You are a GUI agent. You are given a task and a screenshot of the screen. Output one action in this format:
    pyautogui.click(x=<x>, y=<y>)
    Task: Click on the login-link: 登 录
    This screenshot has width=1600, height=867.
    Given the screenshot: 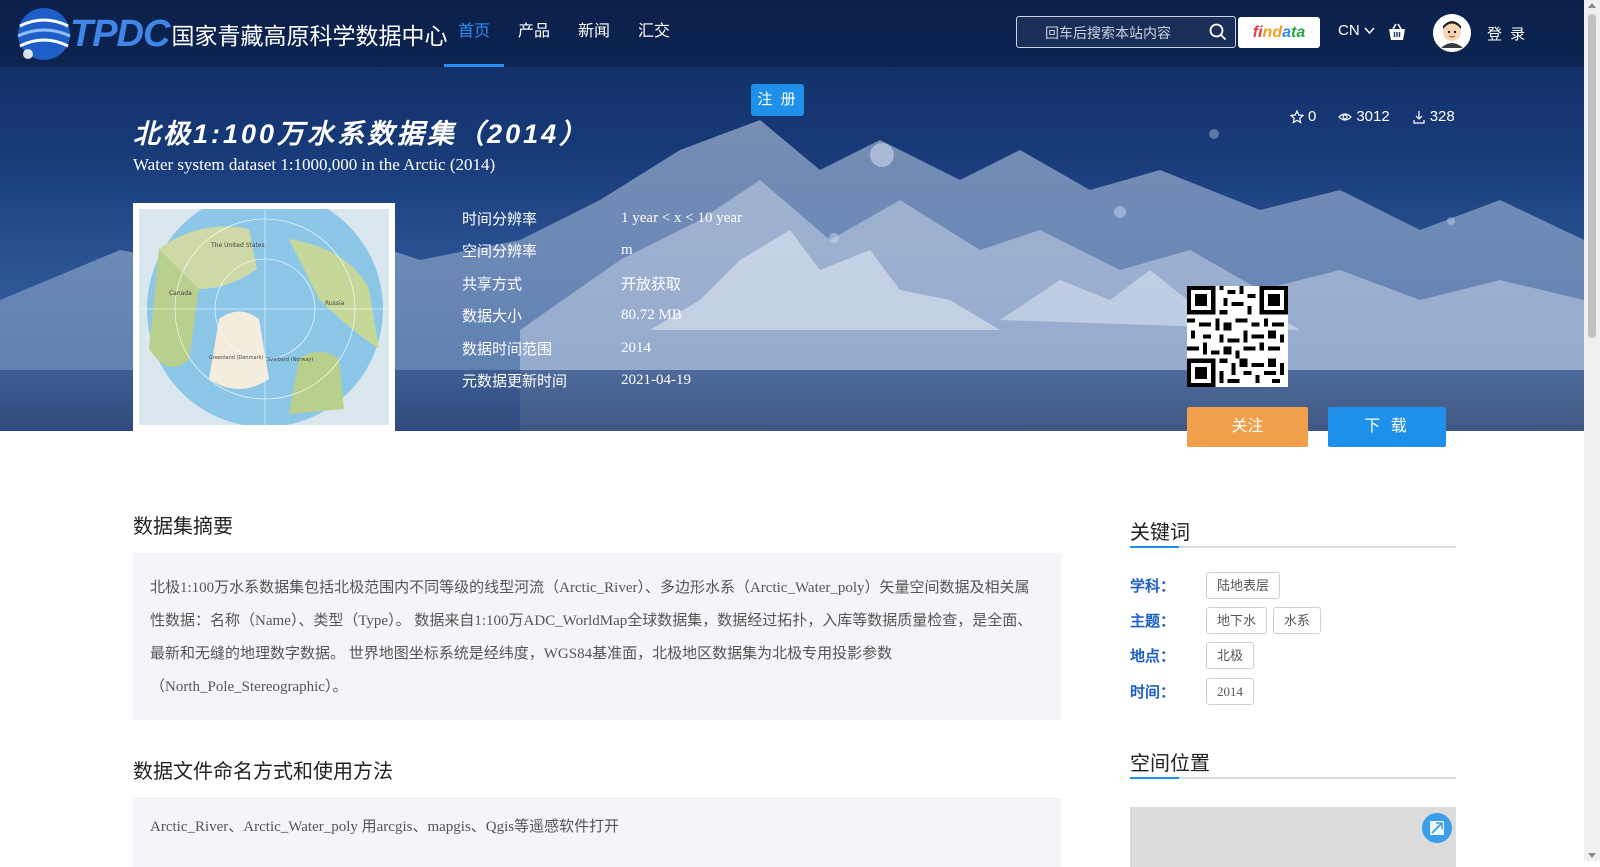 What is the action you would take?
    pyautogui.click(x=1507, y=33)
    